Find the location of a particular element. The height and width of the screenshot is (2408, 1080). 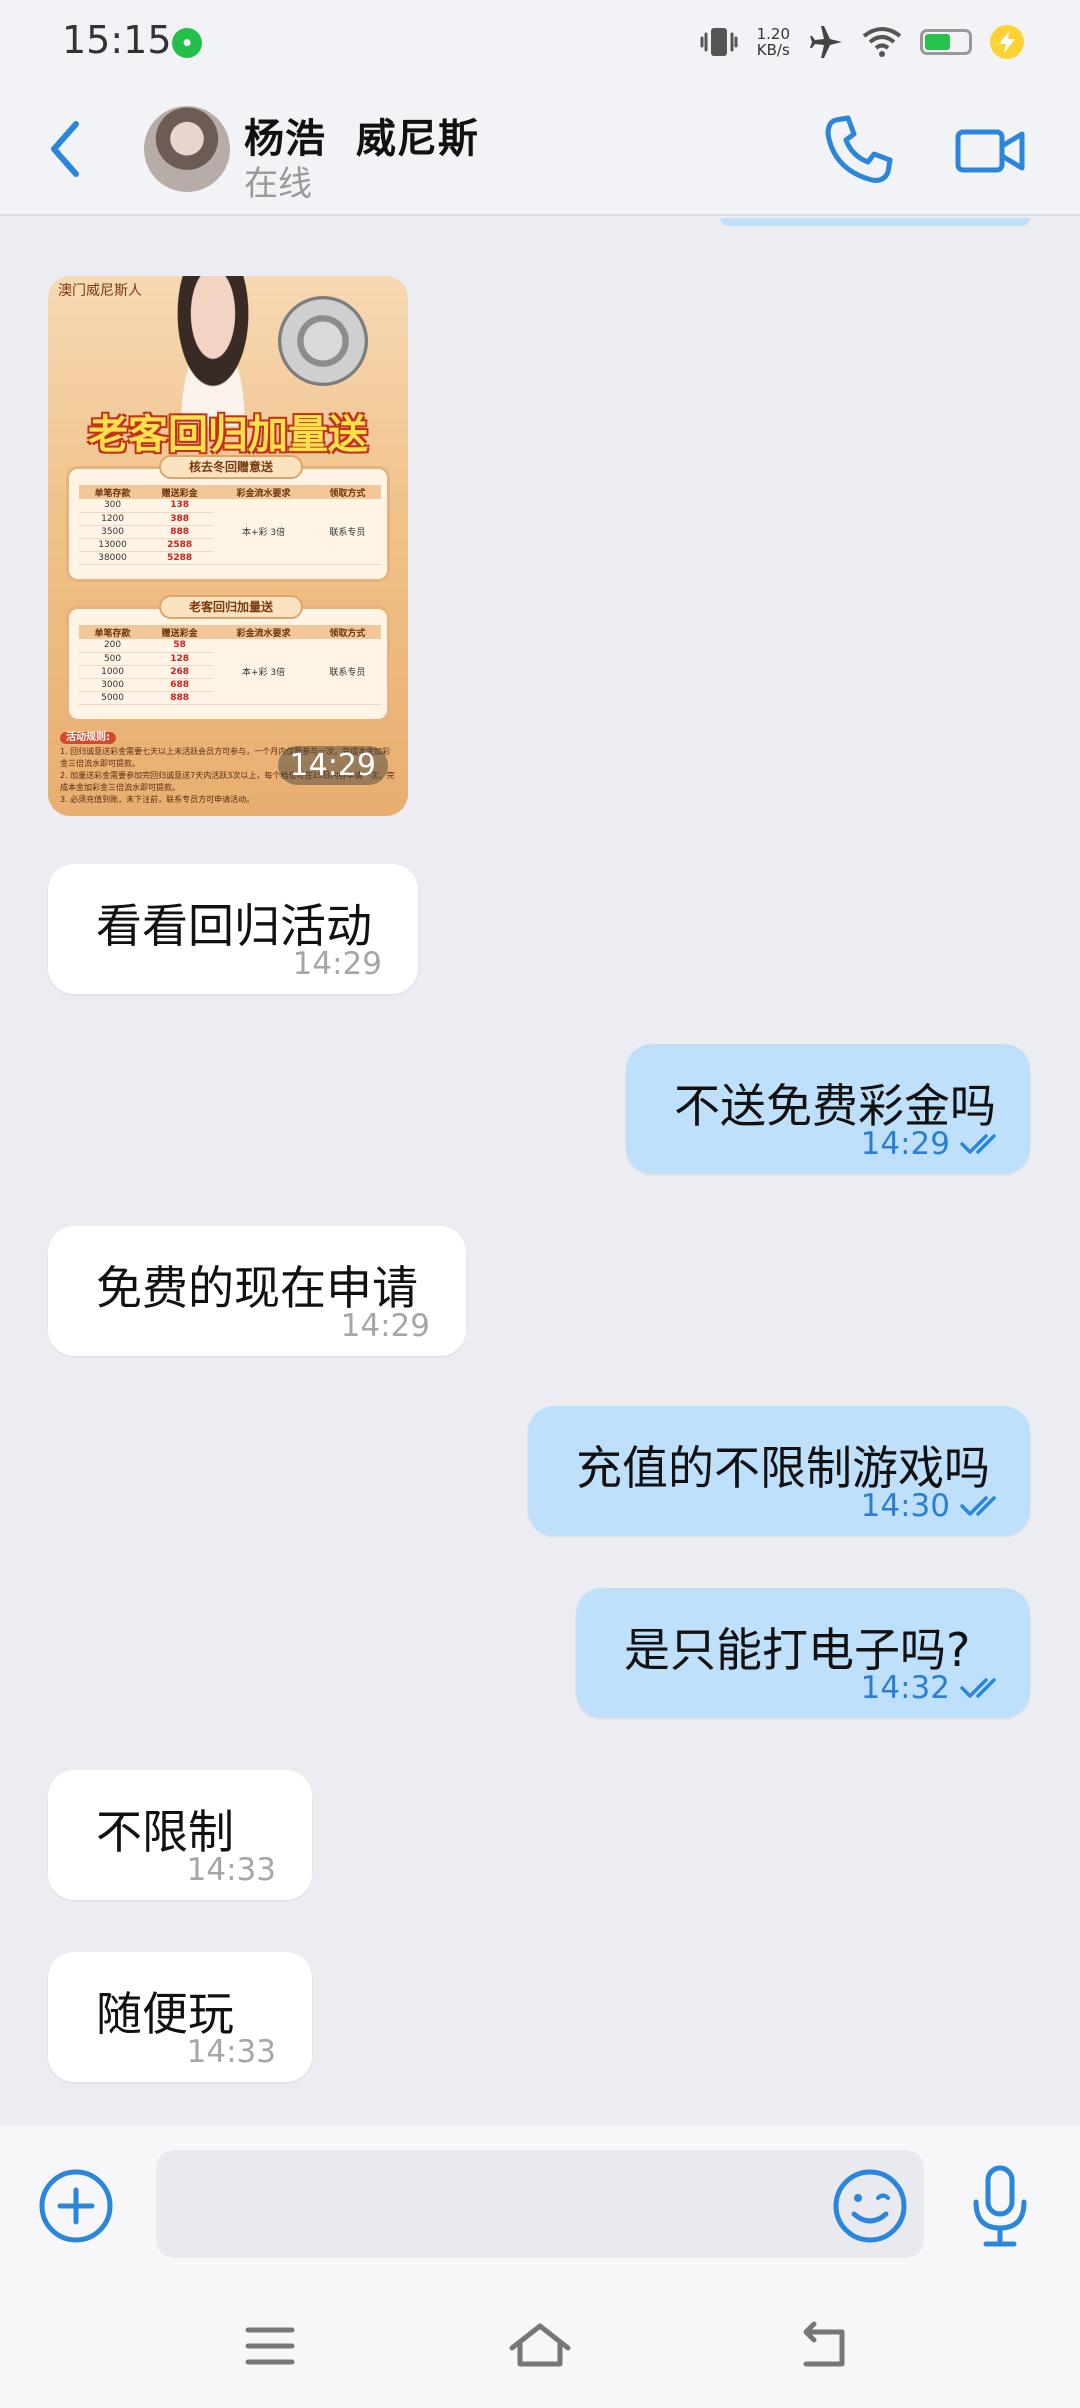

battery-icon is located at coordinates (946, 42).